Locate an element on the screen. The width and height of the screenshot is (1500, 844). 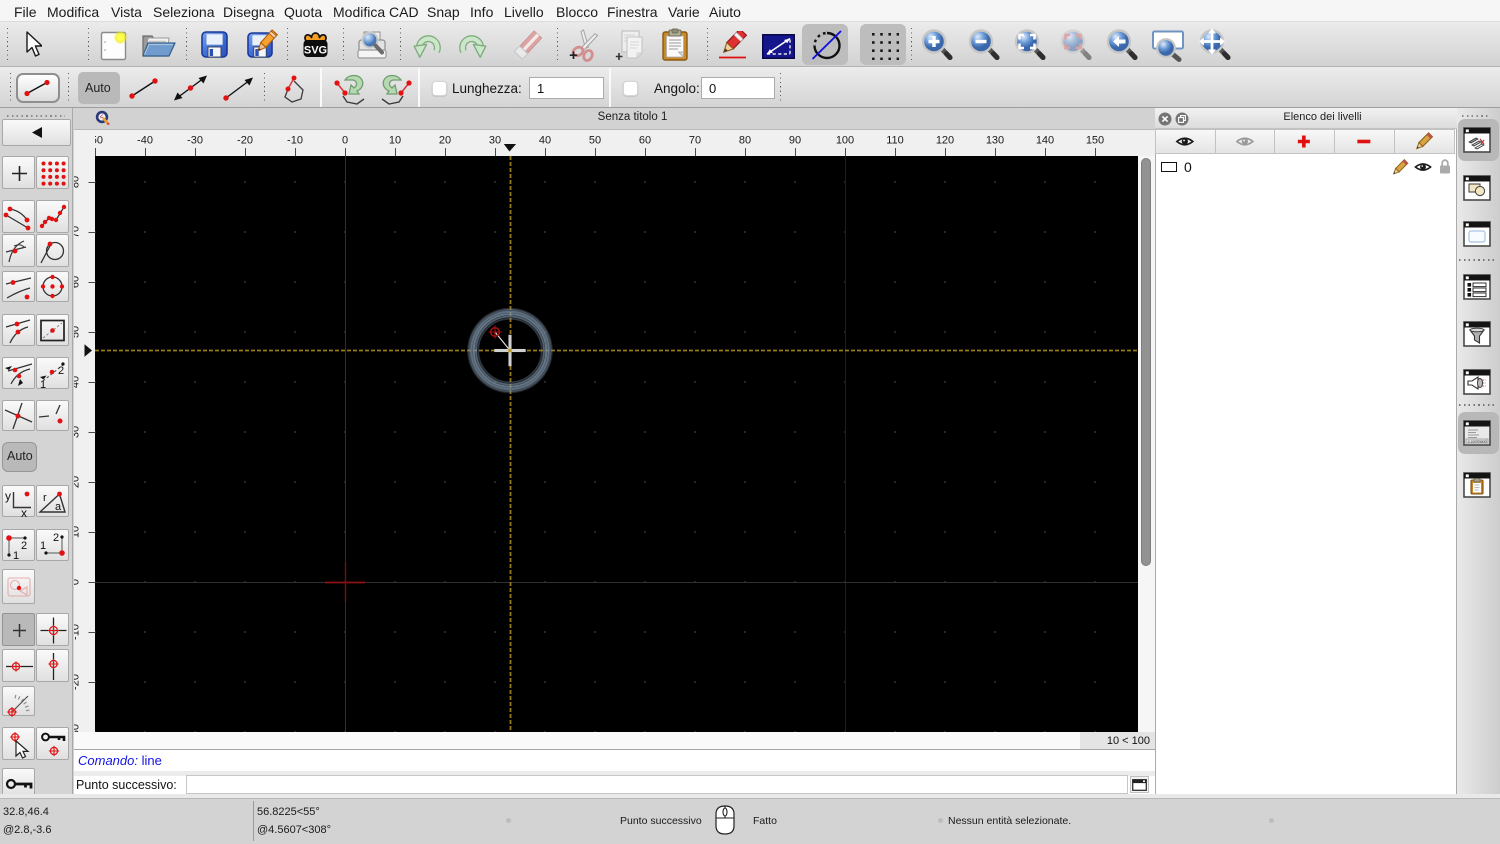
svg-text: y is located at coordinates (8, 496).